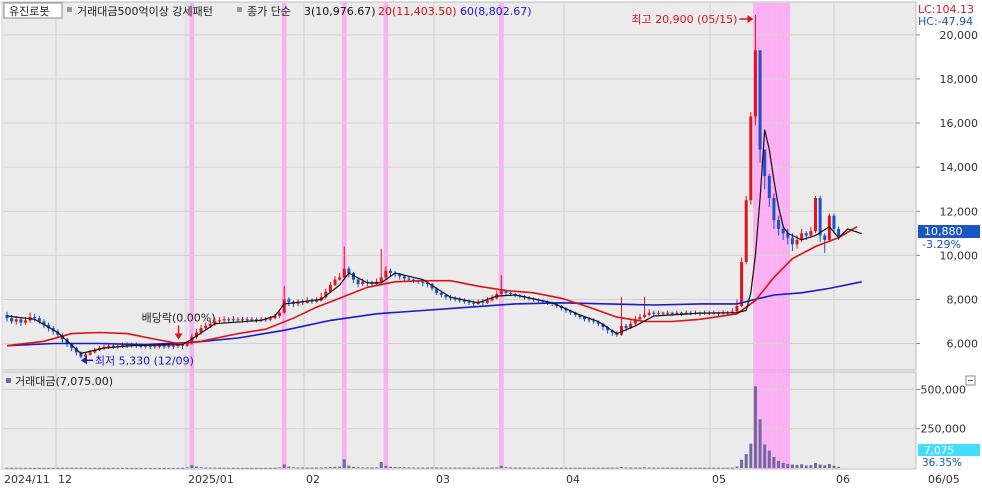 Image resolution: width=982 pixels, height=489 pixels. Describe the element at coordinates (443, 479) in the screenshot. I see `date-tick-label: 03` at that location.